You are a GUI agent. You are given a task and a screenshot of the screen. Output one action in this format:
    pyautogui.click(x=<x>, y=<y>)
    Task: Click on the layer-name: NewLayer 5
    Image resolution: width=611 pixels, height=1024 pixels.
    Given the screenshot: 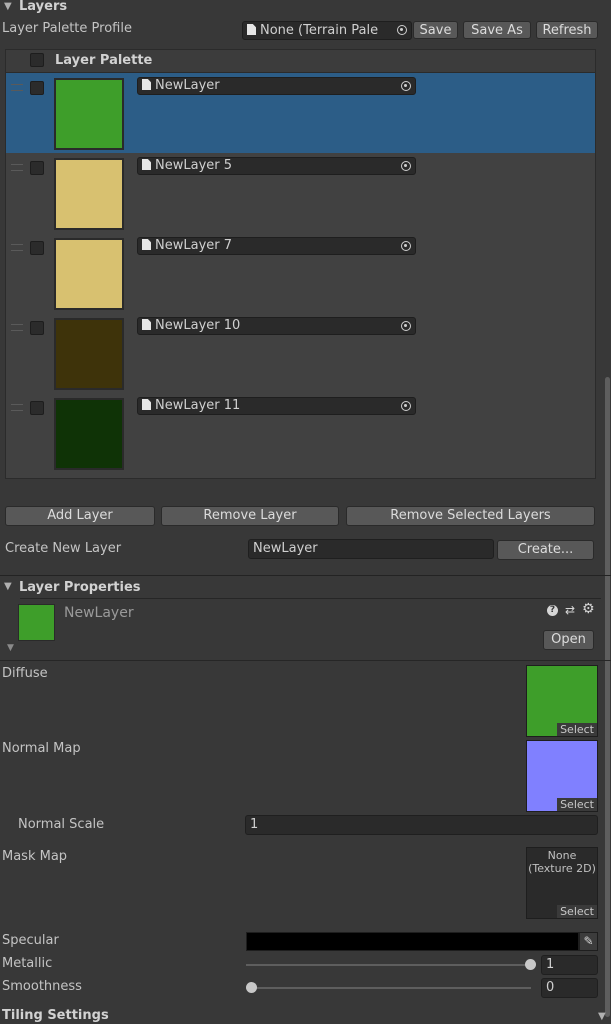 What is the action you would take?
    pyautogui.click(x=194, y=165)
    